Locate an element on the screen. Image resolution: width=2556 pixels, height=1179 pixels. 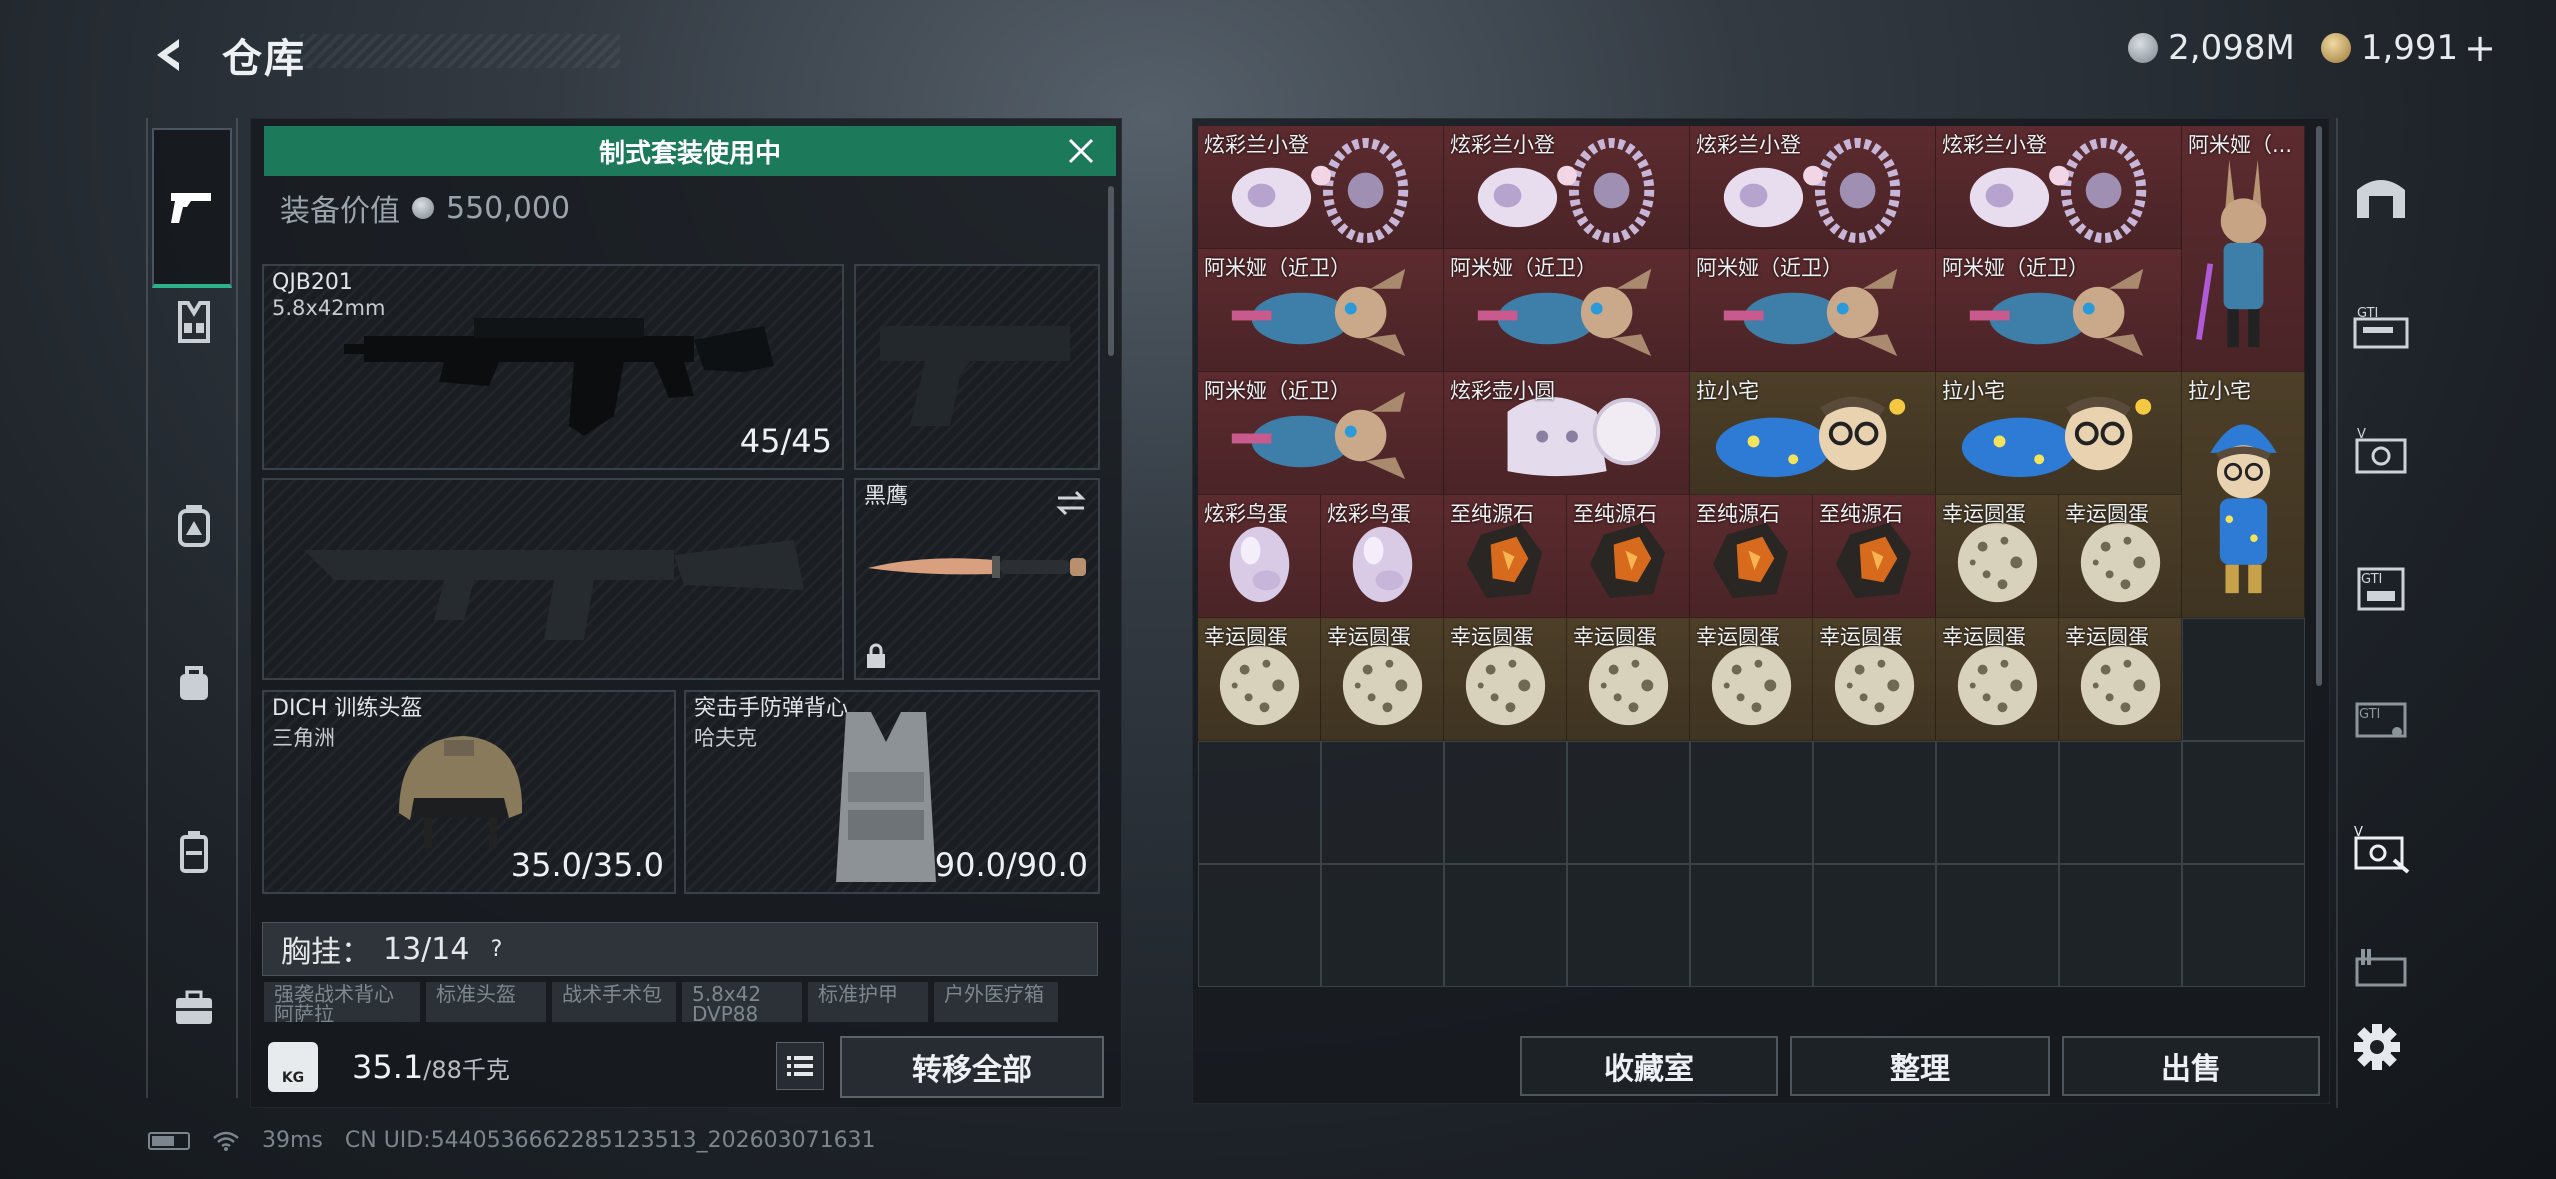
swap-icon is located at coordinates (1071, 503).